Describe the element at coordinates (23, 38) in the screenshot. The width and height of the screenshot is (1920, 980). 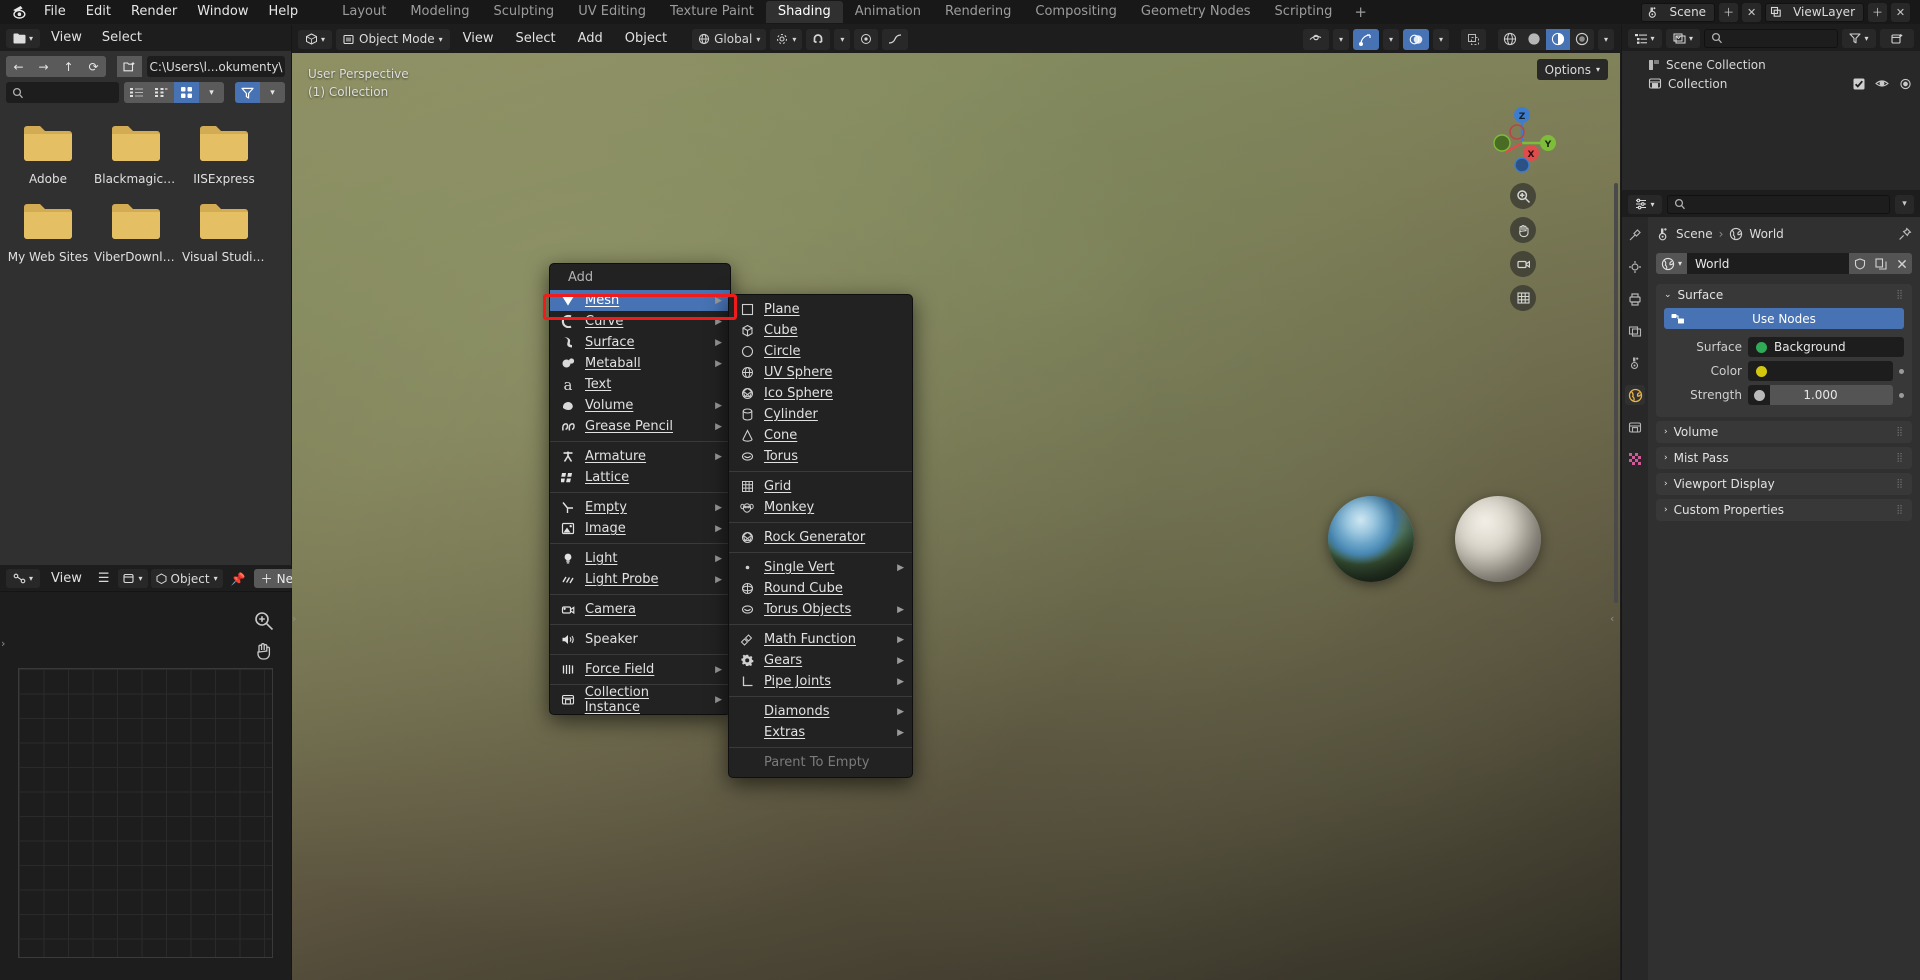
I see `file-browser-editor-icon: ▾` at that location.